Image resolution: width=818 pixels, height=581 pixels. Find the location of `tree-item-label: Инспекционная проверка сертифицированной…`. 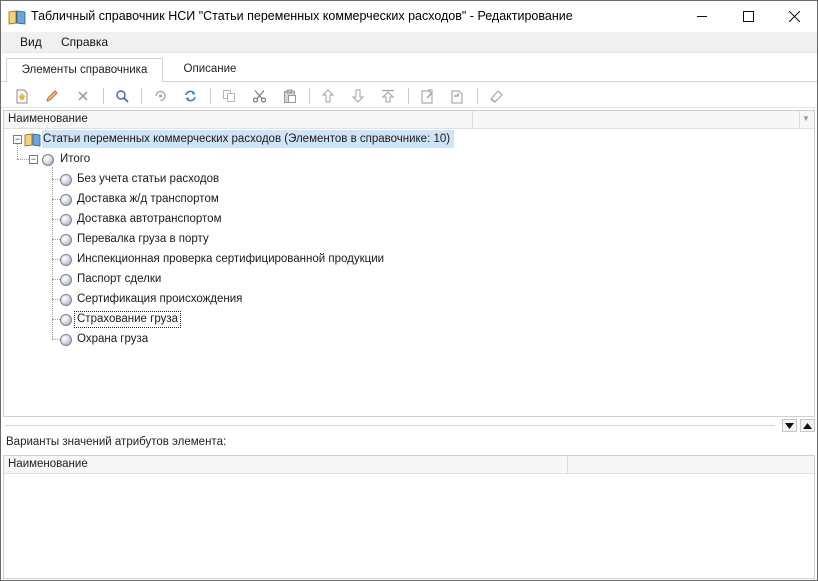

tree-item-label: Инспекционная проверка сертифицированной… is located at coordinates (231, 259).